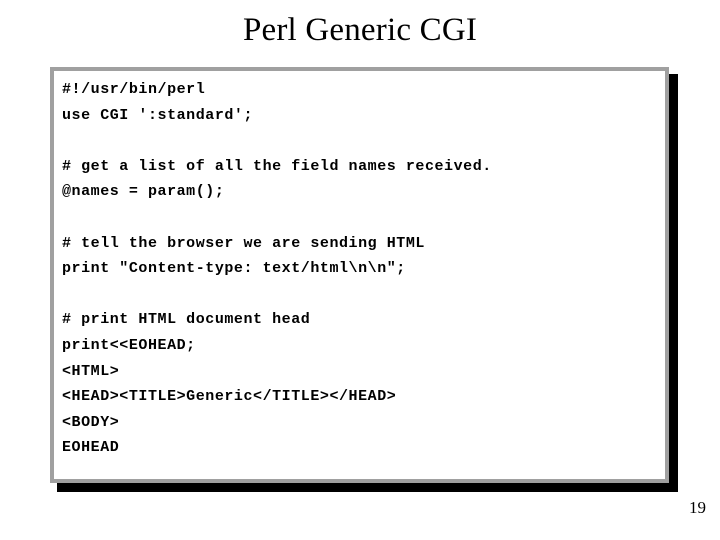  What do you see at coordinates (186, 320) in the screenshot?
I see `code-line: # print HTML document head` at bounding box center [186, 320].